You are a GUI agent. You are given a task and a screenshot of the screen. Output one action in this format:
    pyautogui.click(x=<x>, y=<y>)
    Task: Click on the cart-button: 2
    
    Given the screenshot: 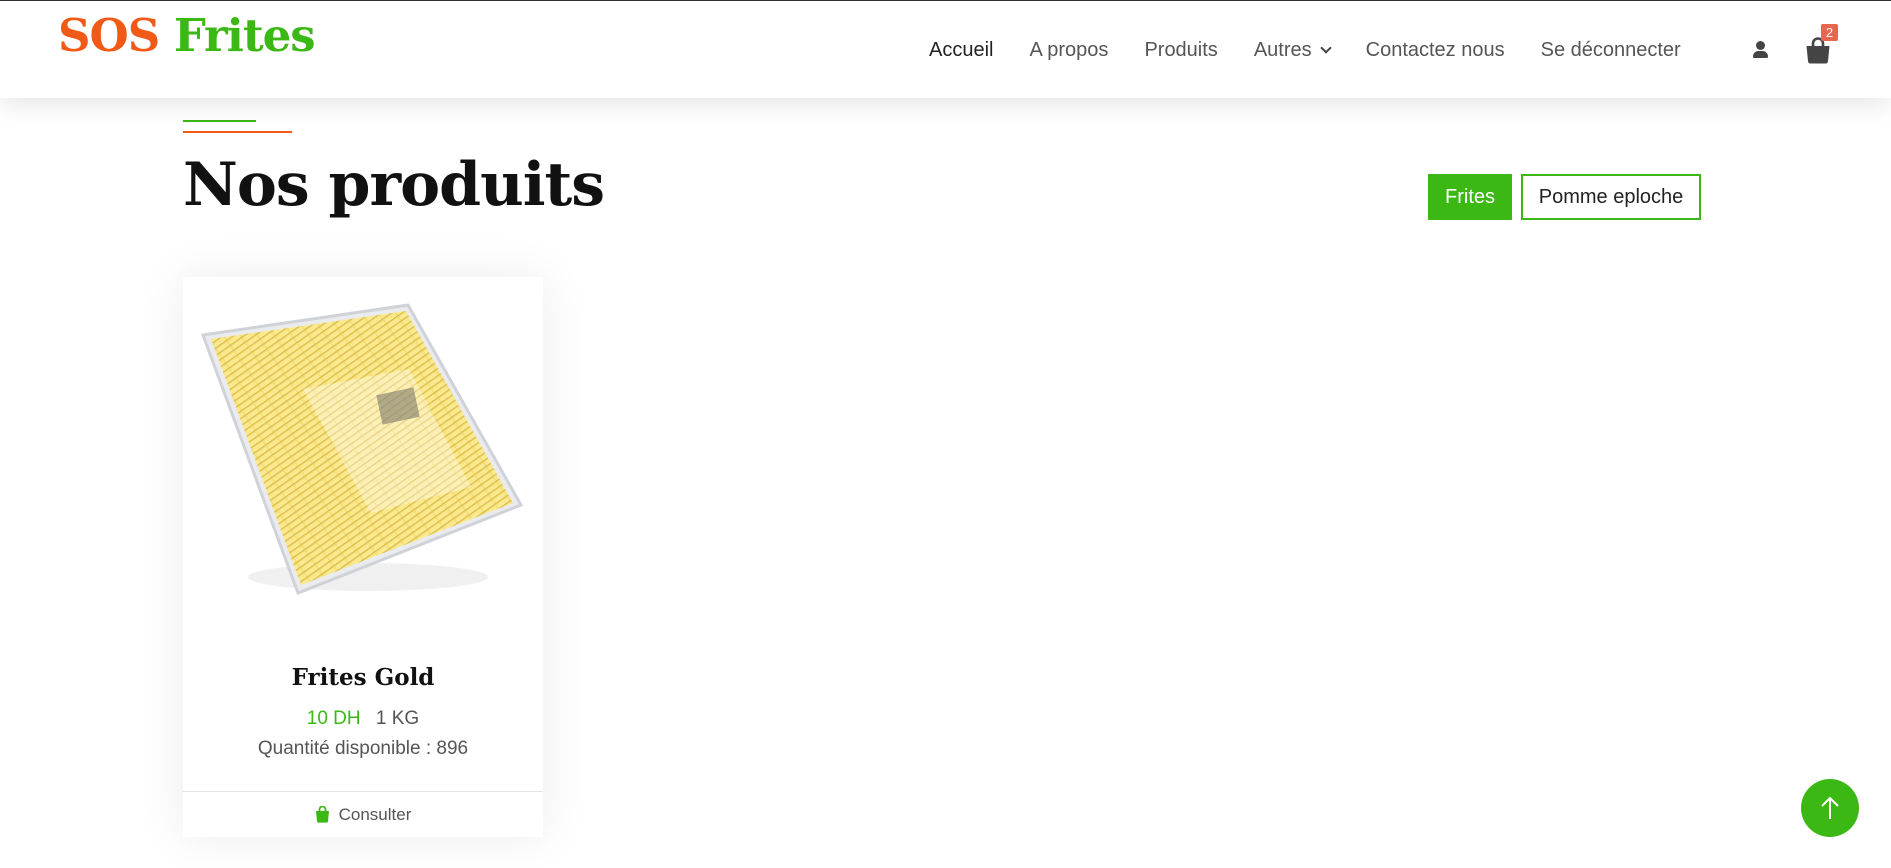 What is the action you would take?
    pyautogui.click(x=1821, y=44)
    